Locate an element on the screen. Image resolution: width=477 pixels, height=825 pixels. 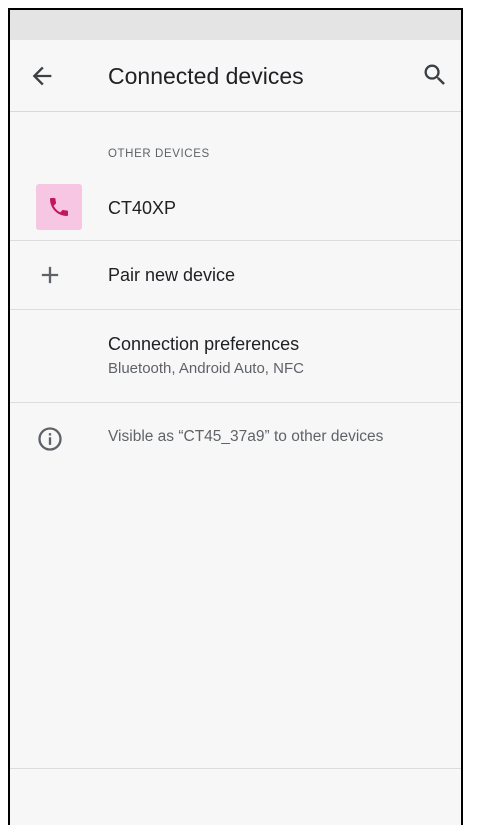
bottom-divider is located at coordinates (235, 768).